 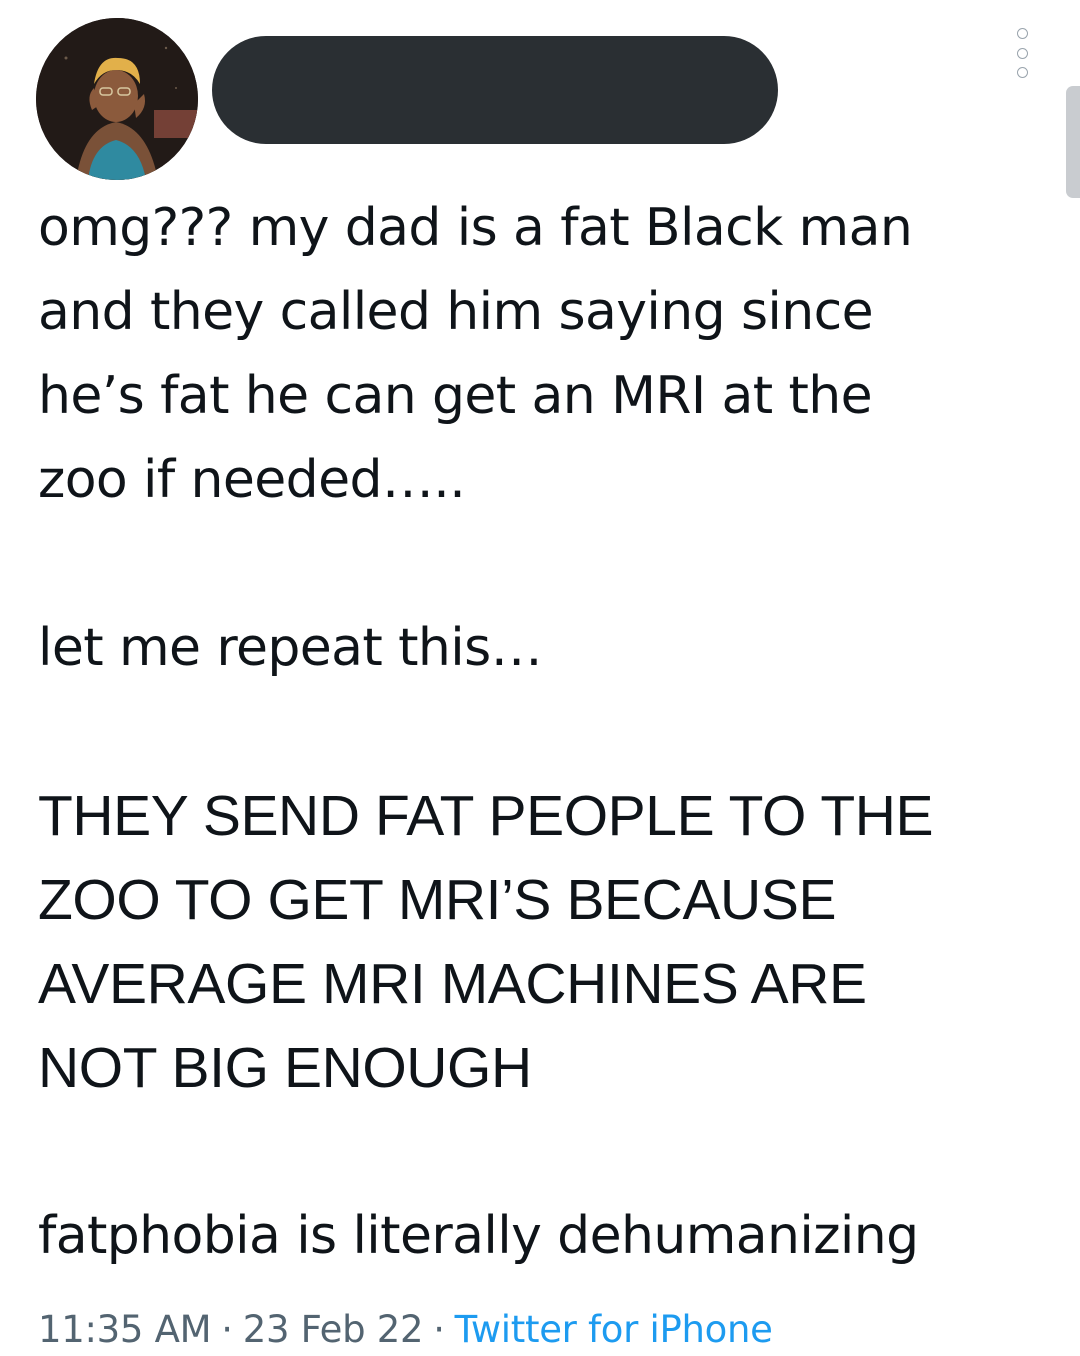 I want to click on tweet-time: 11:35 AM, so click(x=125, y=1329).